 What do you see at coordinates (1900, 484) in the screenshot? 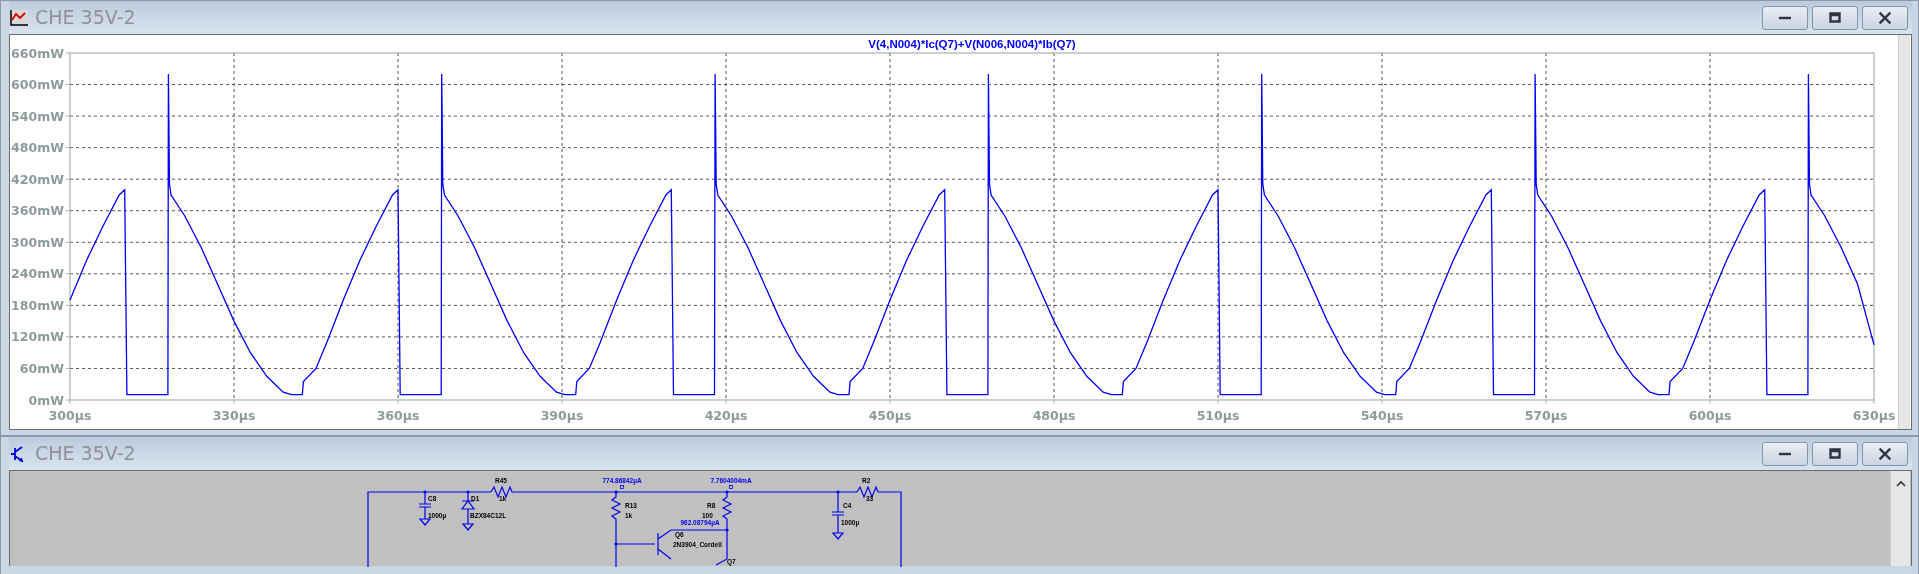
I see `scroll-up-icon` at bounding box center [1900, 484].